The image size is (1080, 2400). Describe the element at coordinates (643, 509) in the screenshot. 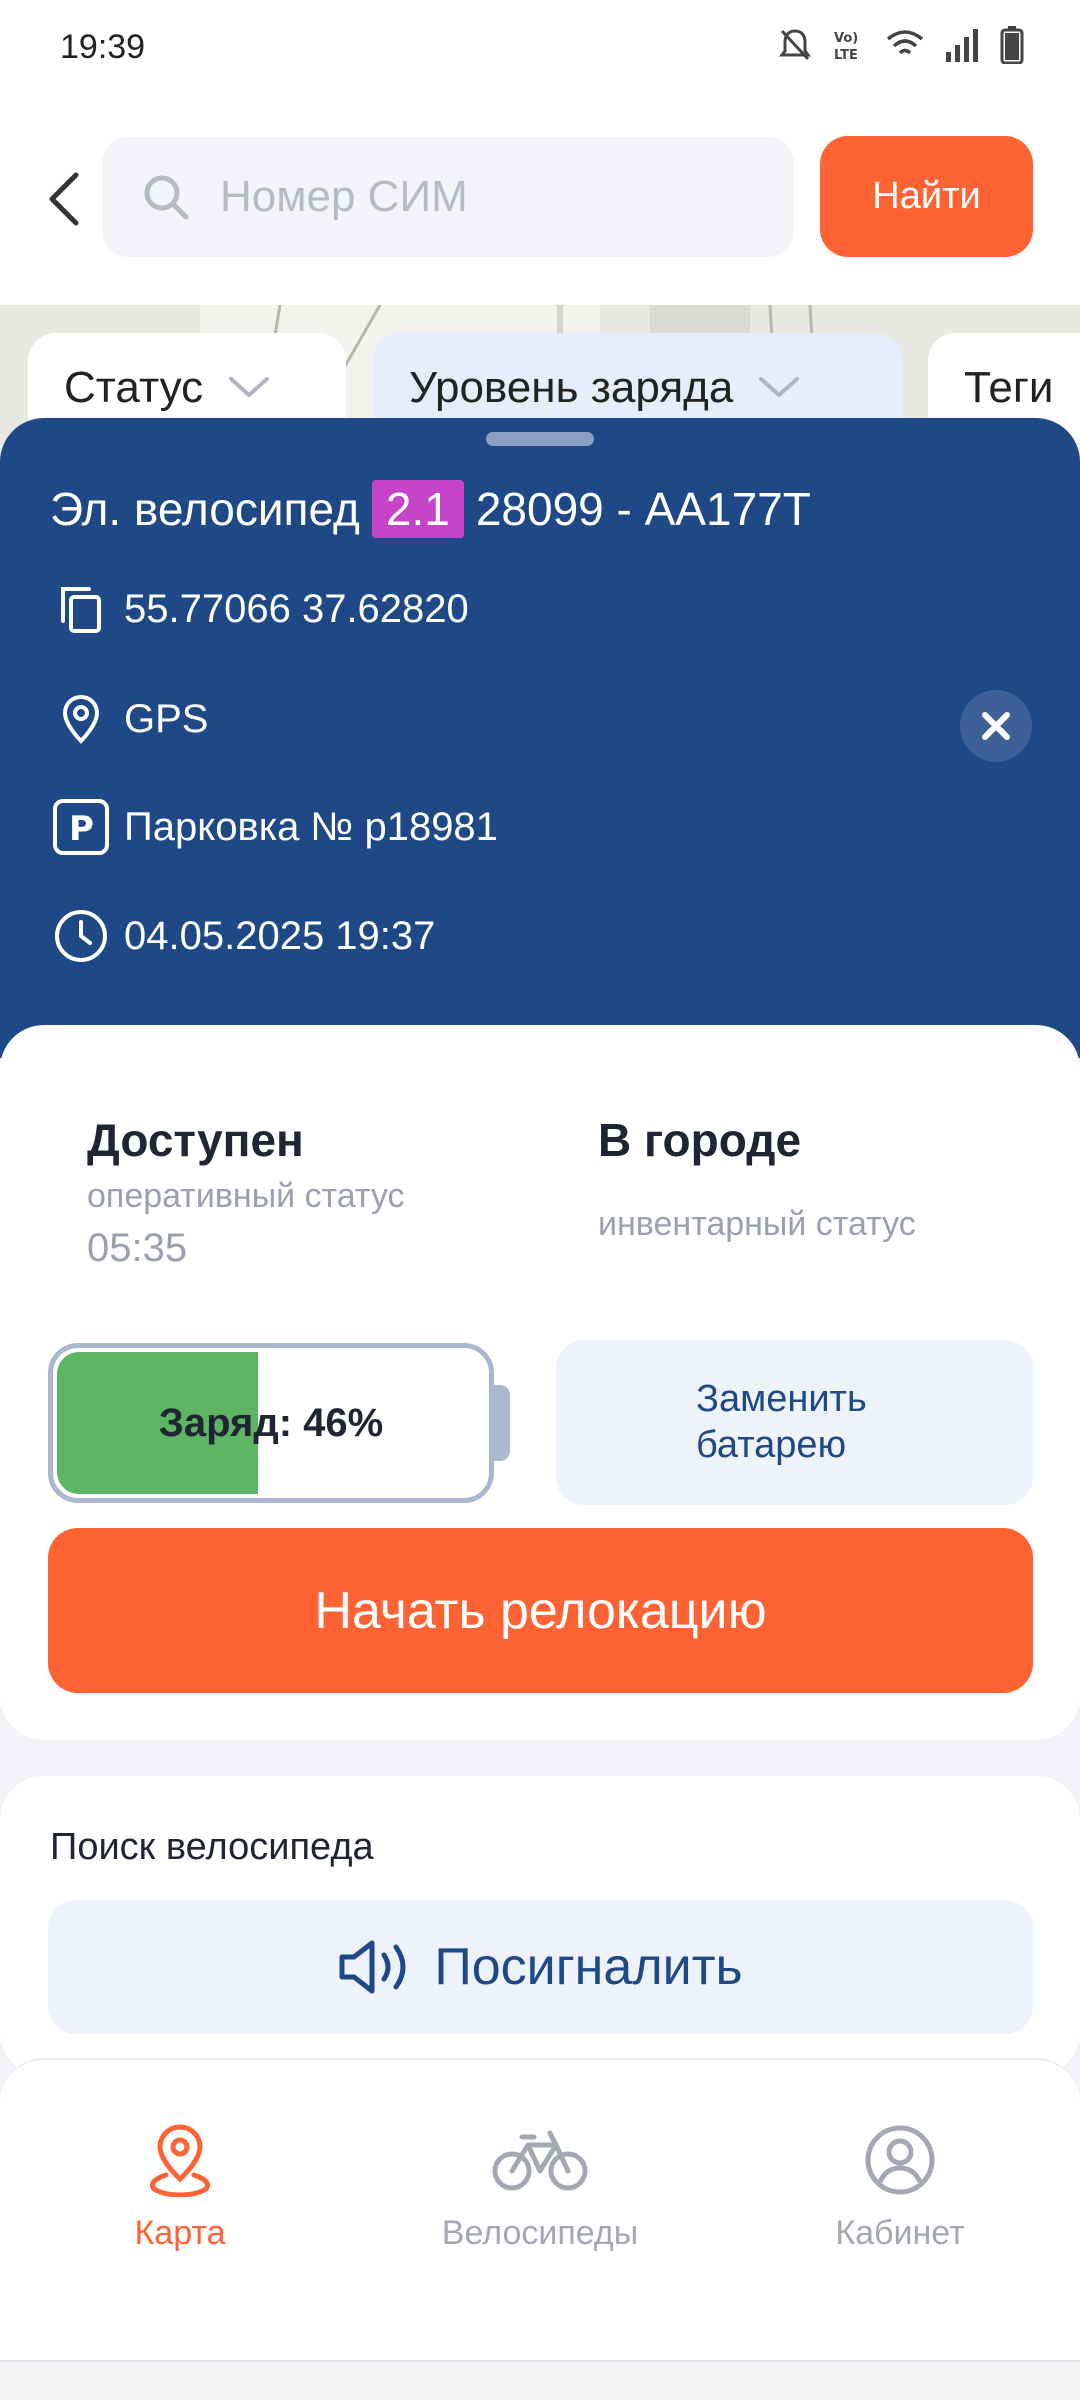

I see `vehicle-id: 28099 - АА177Т` at that location.